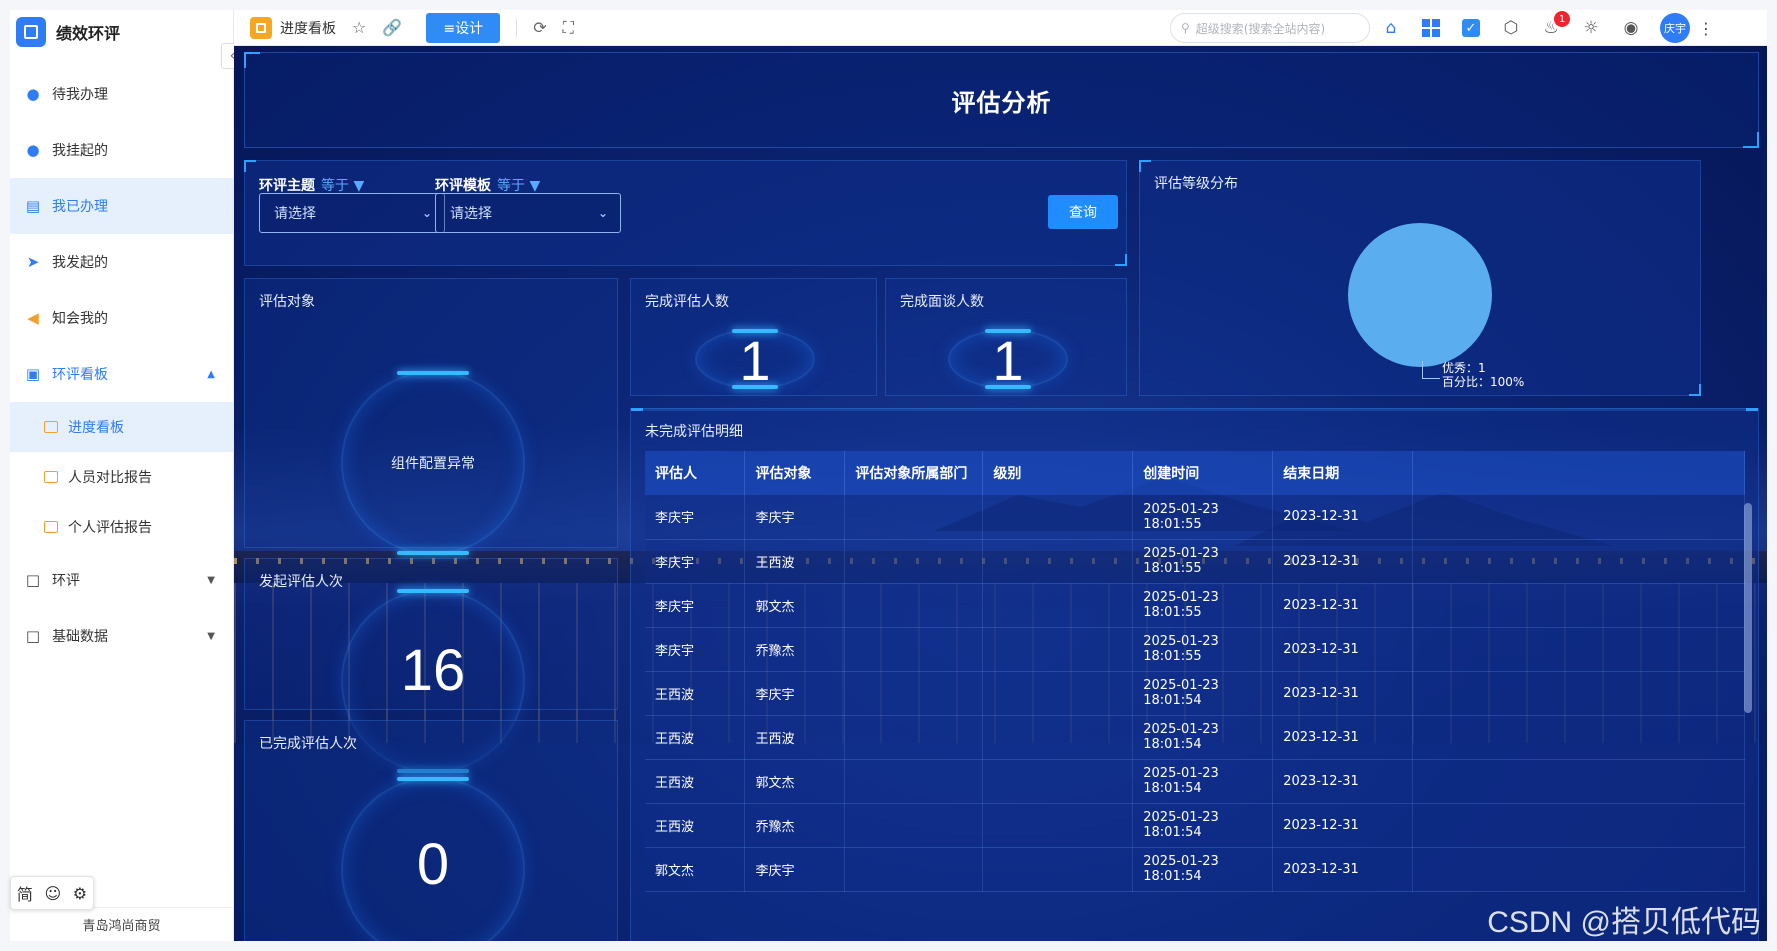 The image size is (1777, 951). I want to click on sidebar-item-done: ▤ 我已办理, so click(121, 206).